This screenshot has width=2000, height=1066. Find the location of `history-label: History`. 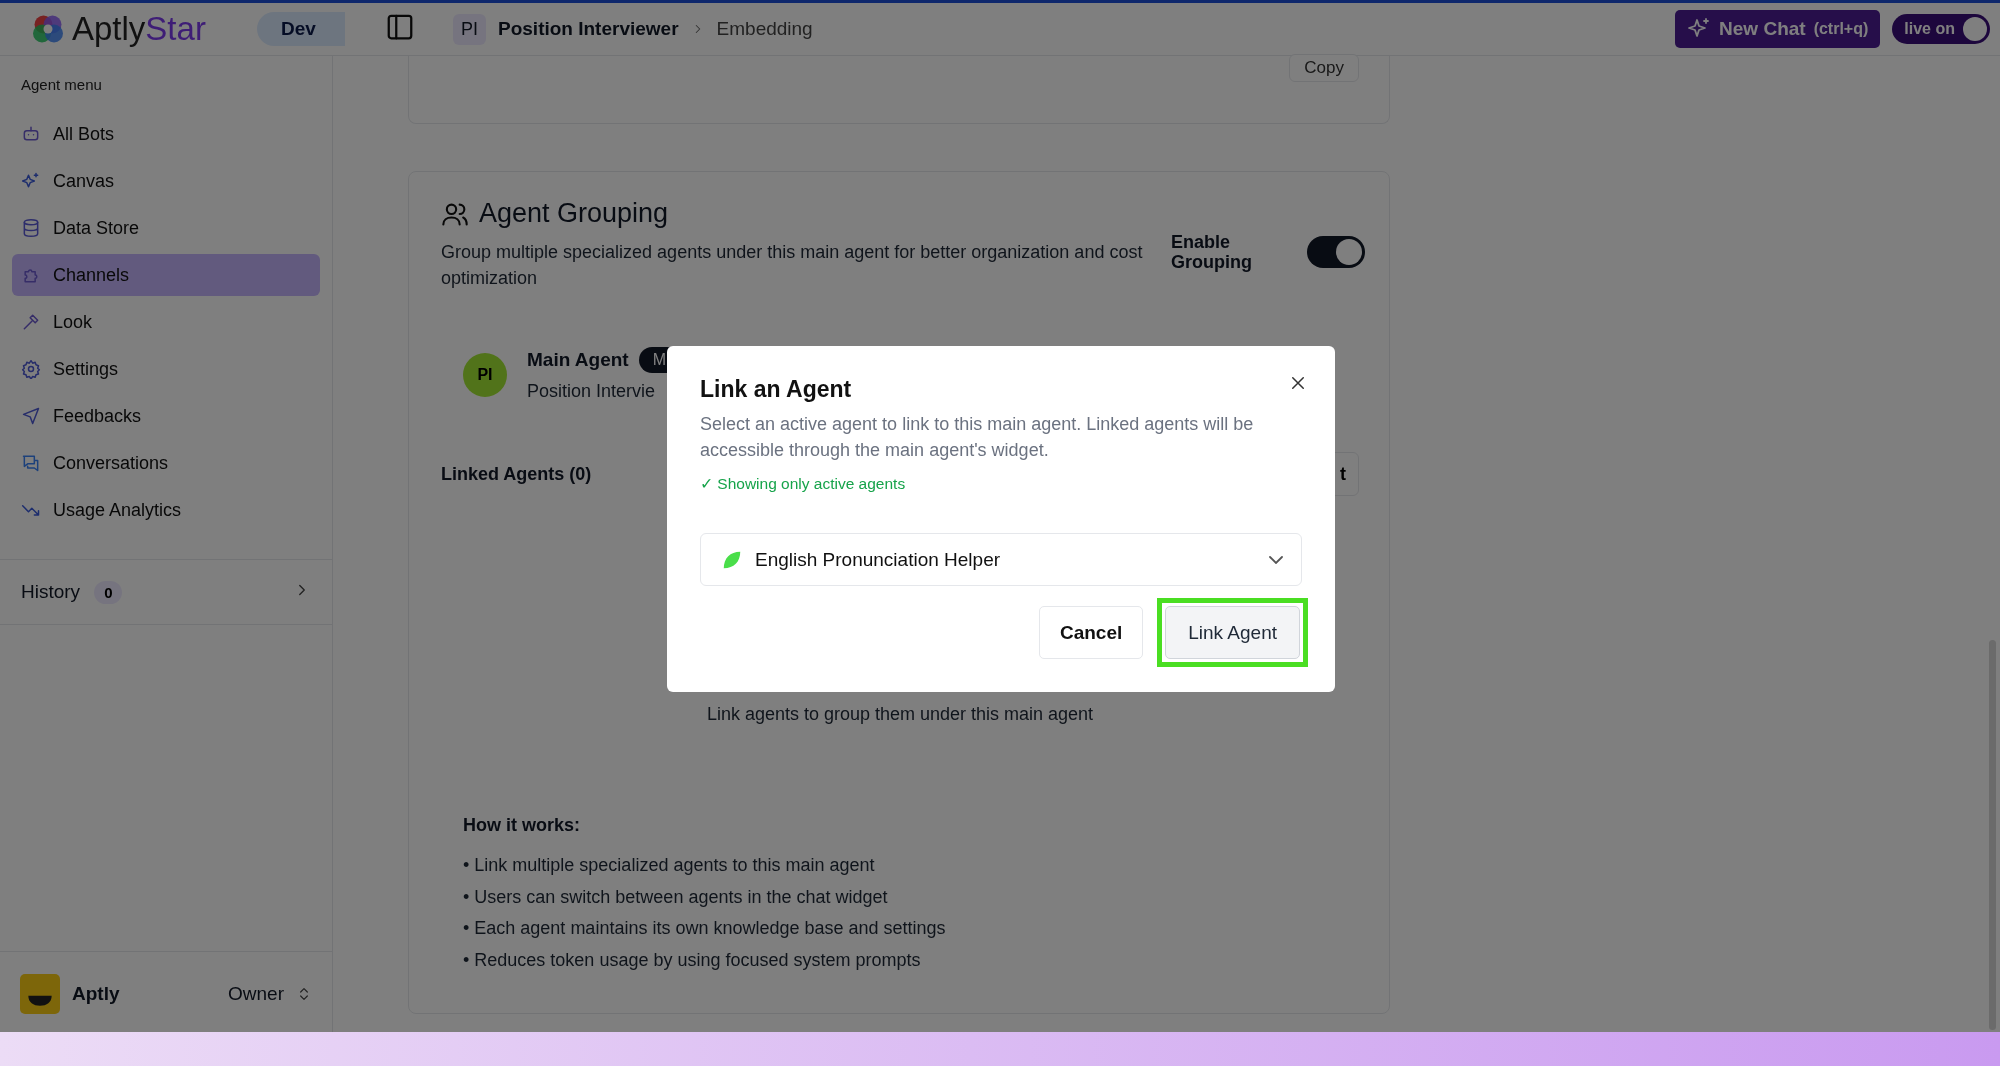

history-label: History is located at coordinates (51, 592).